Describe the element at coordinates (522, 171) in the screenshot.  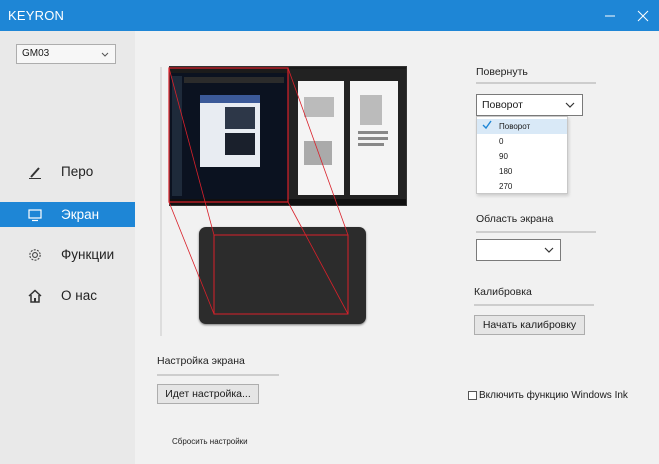
I see `rotate-option: 180` at that location.